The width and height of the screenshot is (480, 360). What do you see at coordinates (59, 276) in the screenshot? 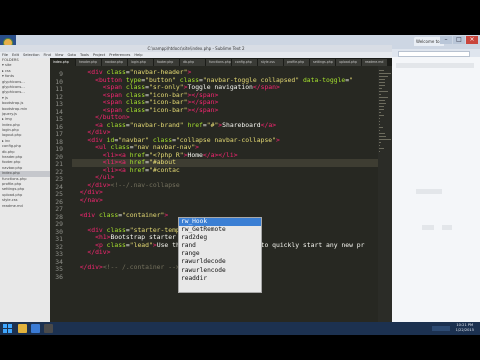
I see `line-number: 36` at bounding box center [59, 276].